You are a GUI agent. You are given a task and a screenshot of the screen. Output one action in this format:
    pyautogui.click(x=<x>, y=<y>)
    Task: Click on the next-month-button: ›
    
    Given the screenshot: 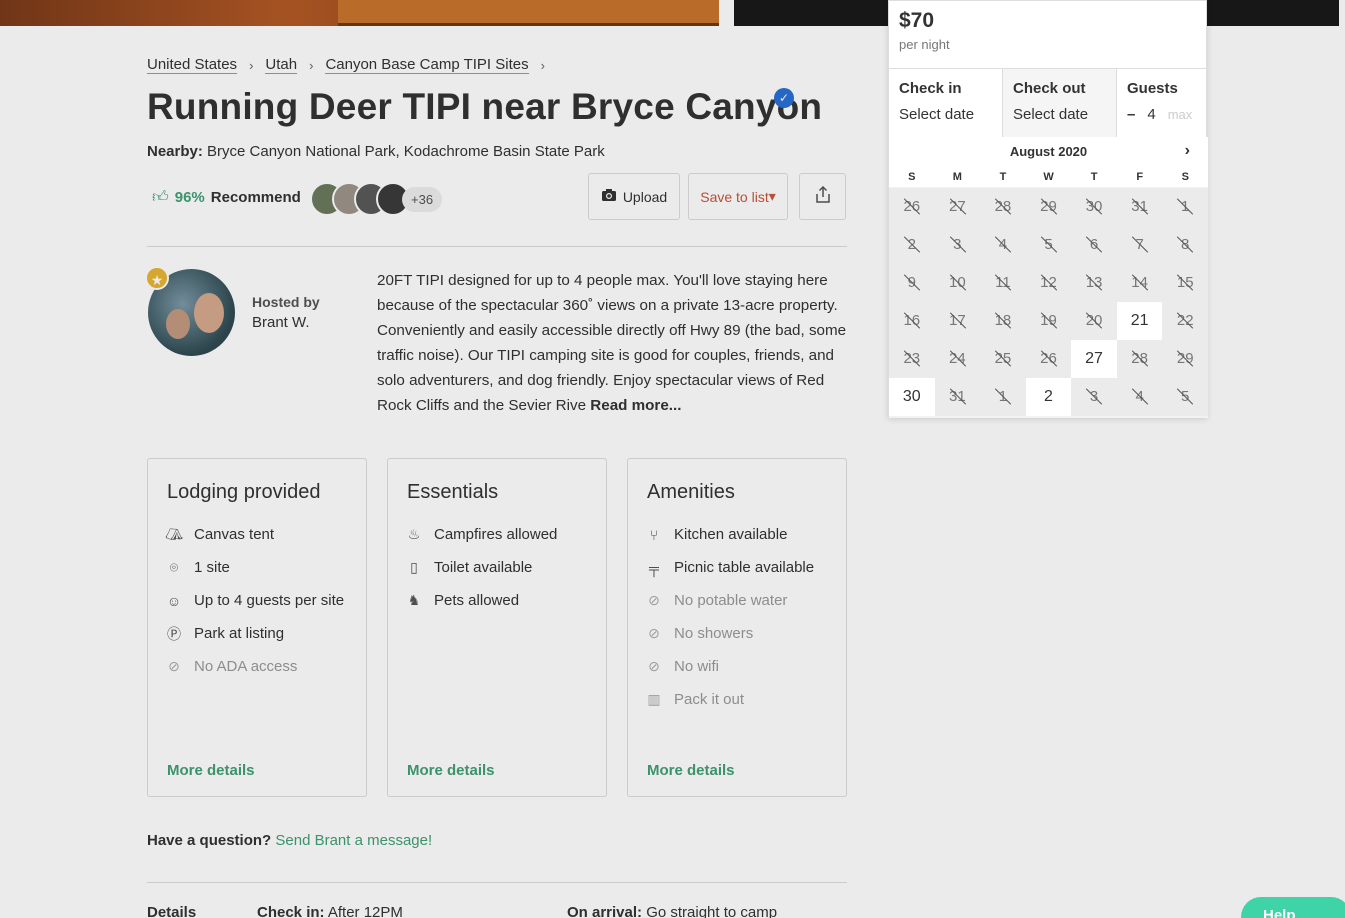 What is the action you would take?
    pyautogui.click(x=1187, y=151)
    